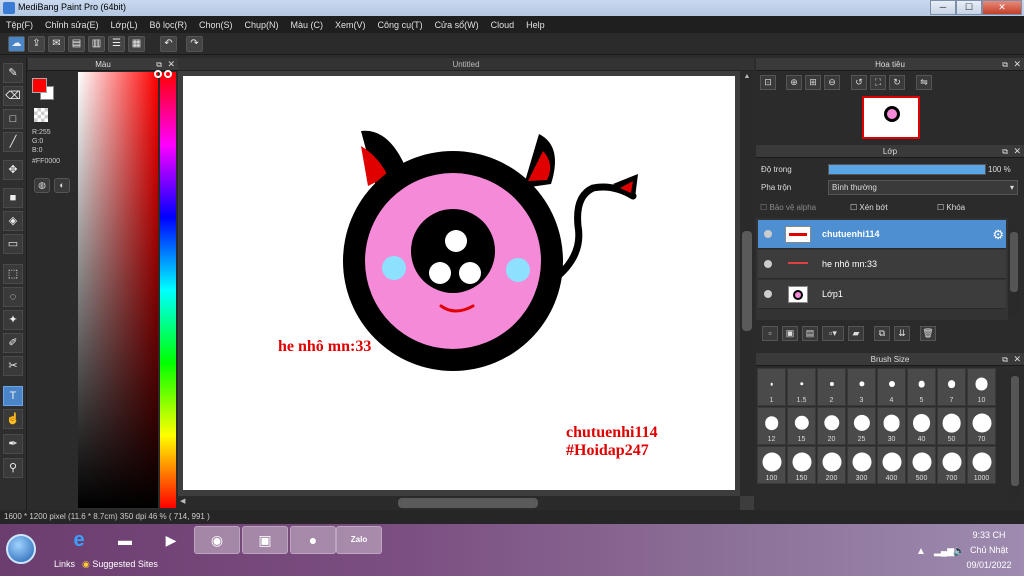 Image resolution: width=1024 pixels, height=576 pixels. What do you see at coordinates (13, 198) in the screenshot?
I see `fill-rect-tool-icon: ■` at bounding box center [13, 198].